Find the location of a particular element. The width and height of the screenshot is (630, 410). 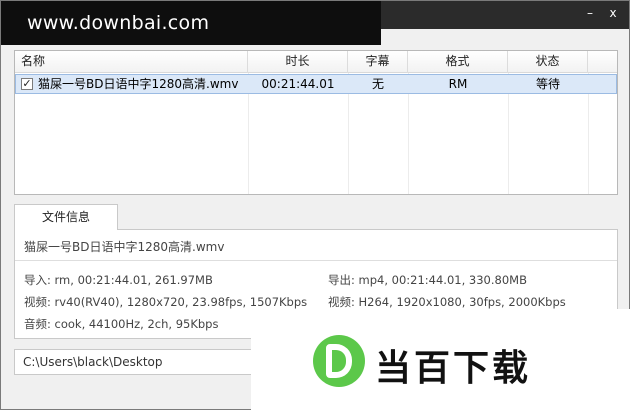

row-checkbox: ✓ is located at coordinates (27, 84).